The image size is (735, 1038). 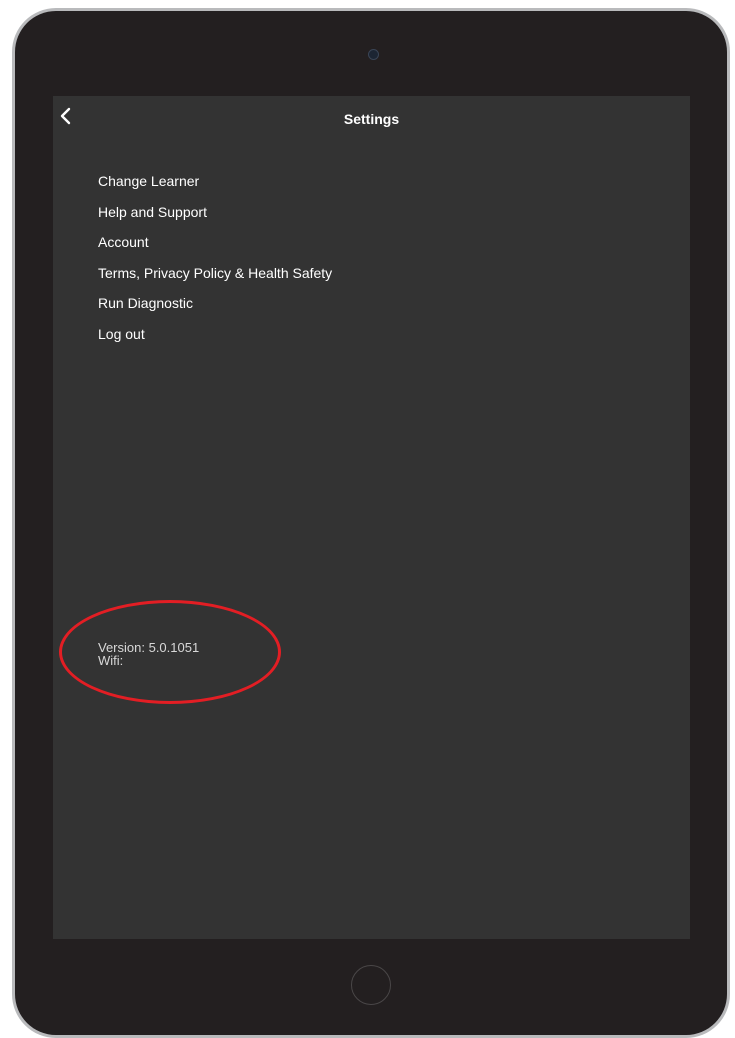 I want to click on home-button, so click(x=371, y=985).